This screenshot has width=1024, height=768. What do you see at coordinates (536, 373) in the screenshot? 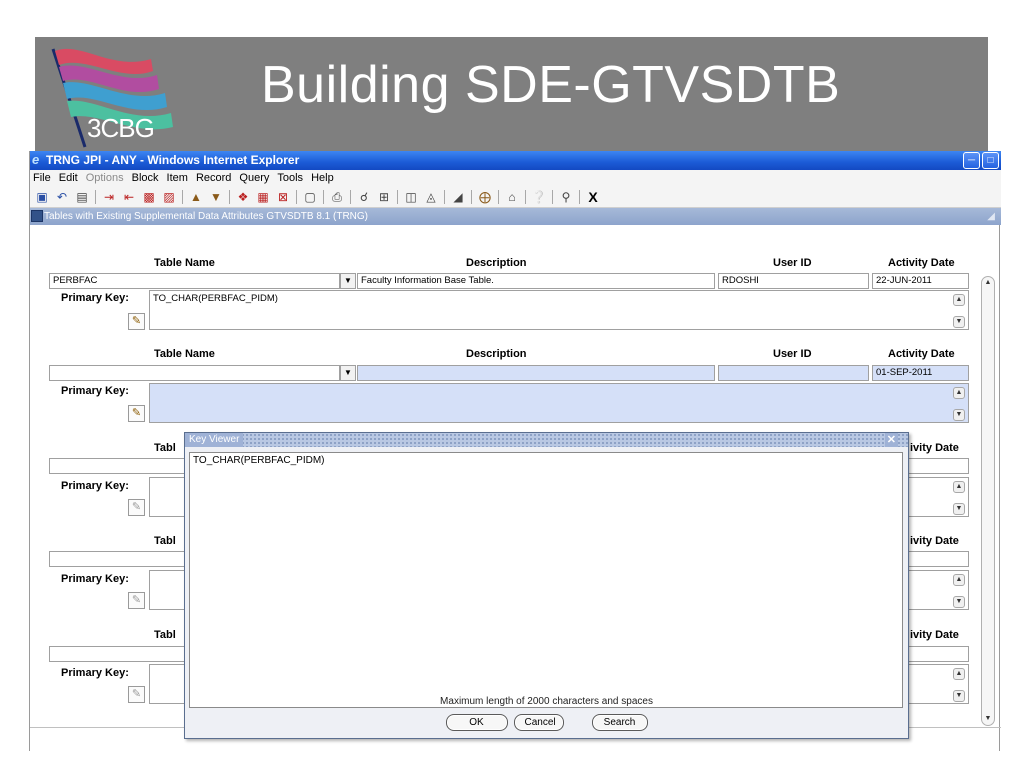
I see `description-field` at bounding box center [536, 373].